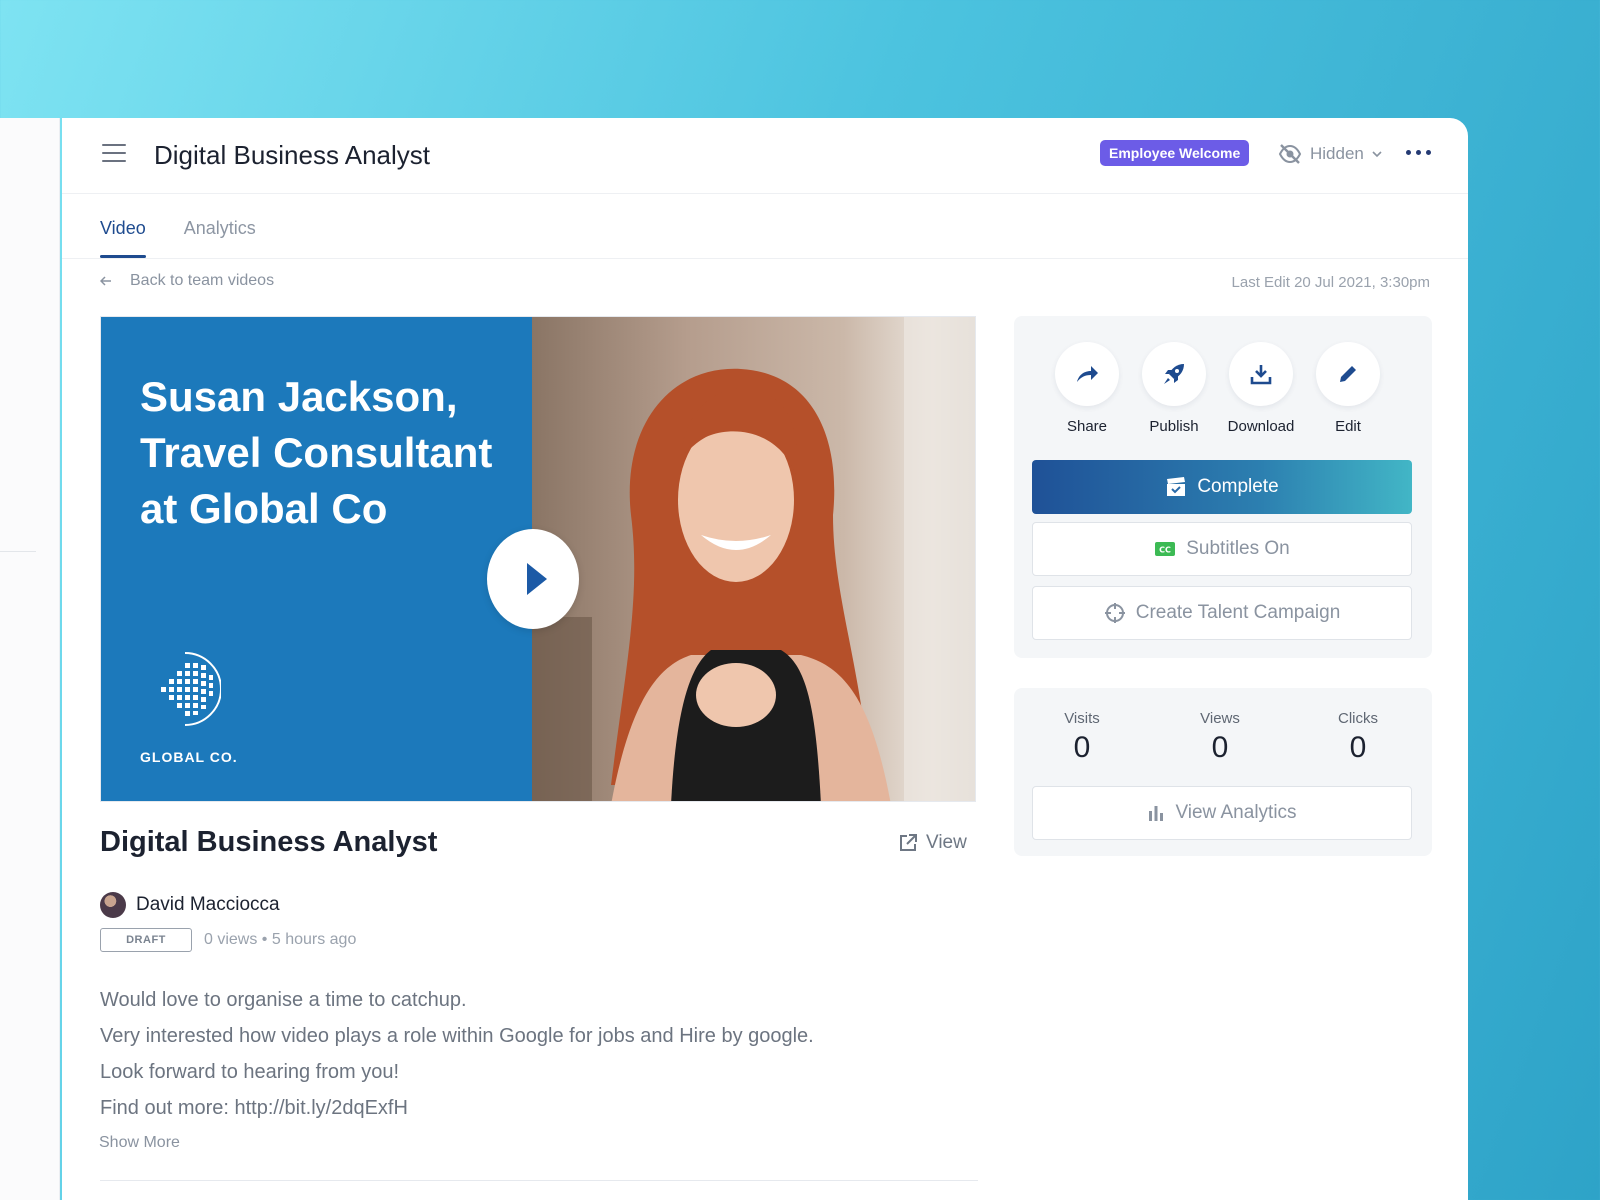 This screenshot has height=1200, width=1600. Describe the element at coordinates (191, 689) in the screenshot. I see `globe-logo-icon` at that location.